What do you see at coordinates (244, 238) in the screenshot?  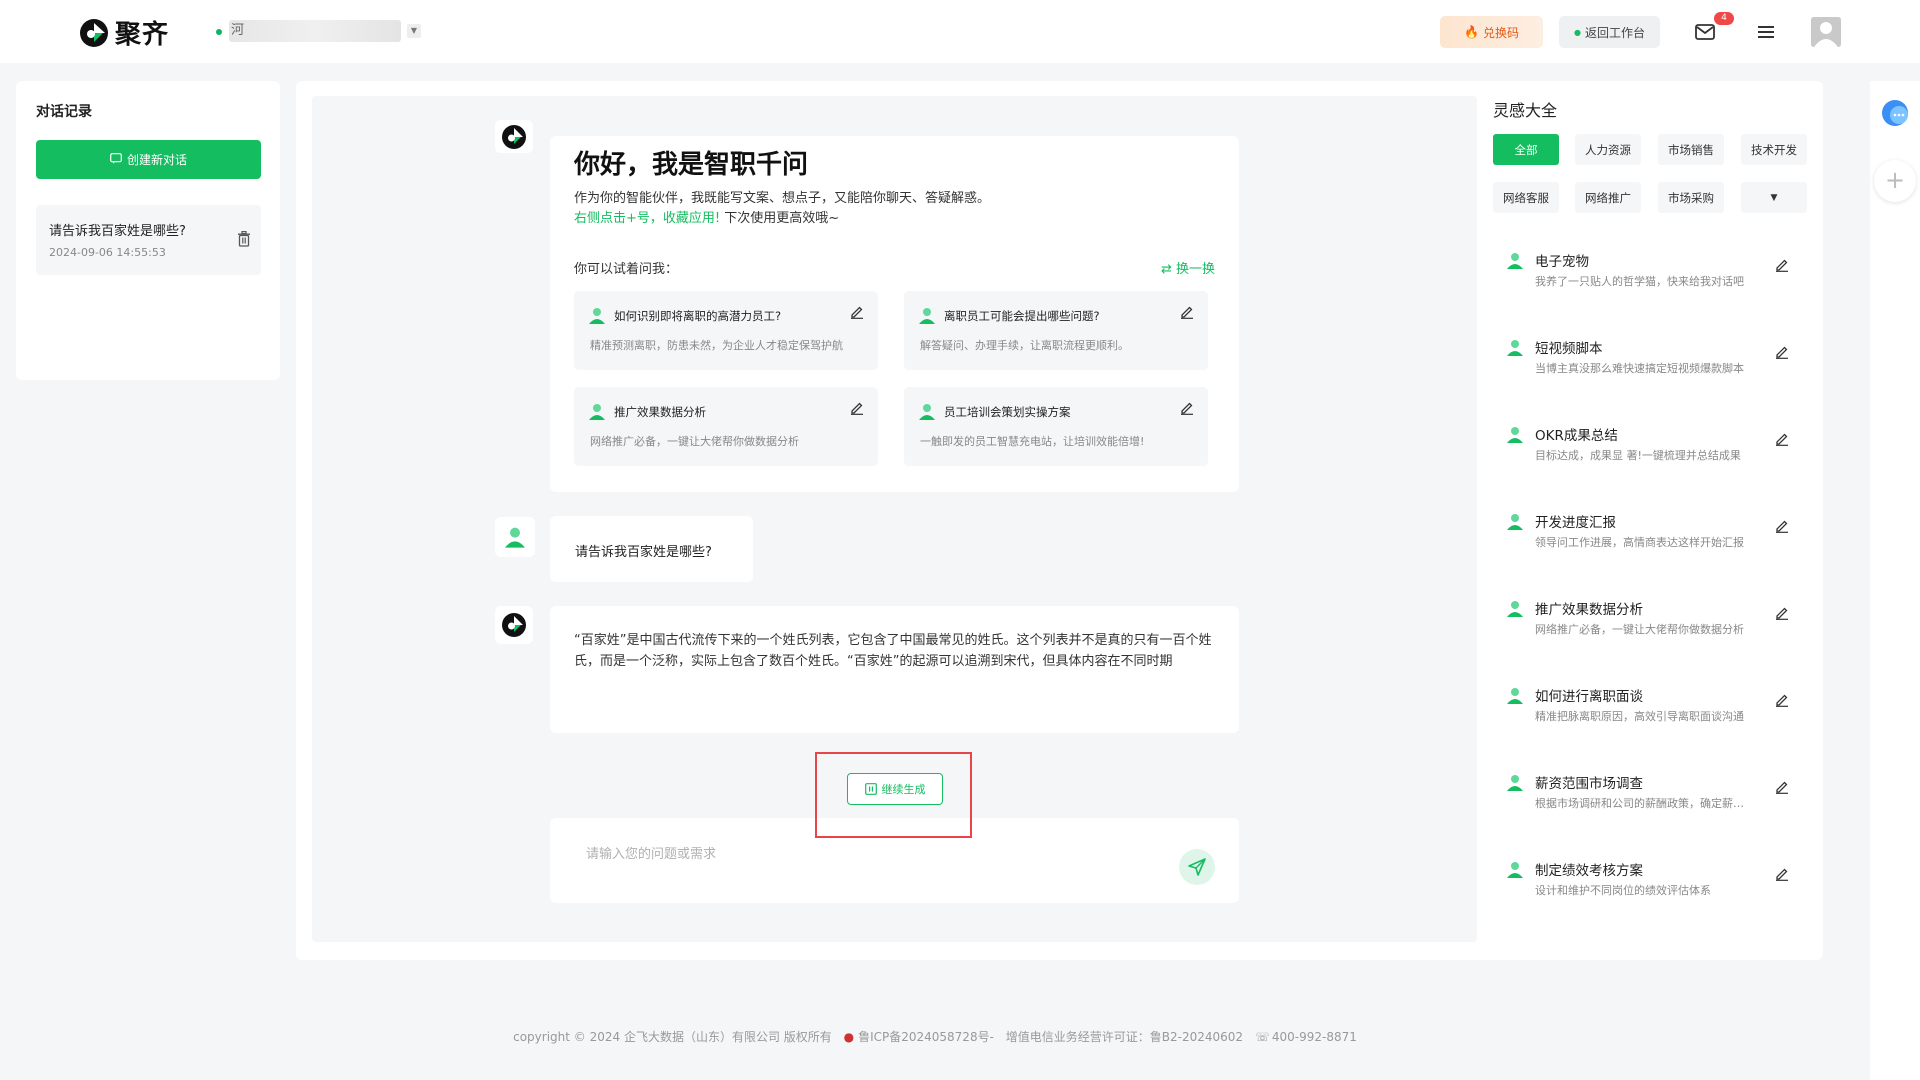 I see `trash-icon` at bounding box center [244, 238].